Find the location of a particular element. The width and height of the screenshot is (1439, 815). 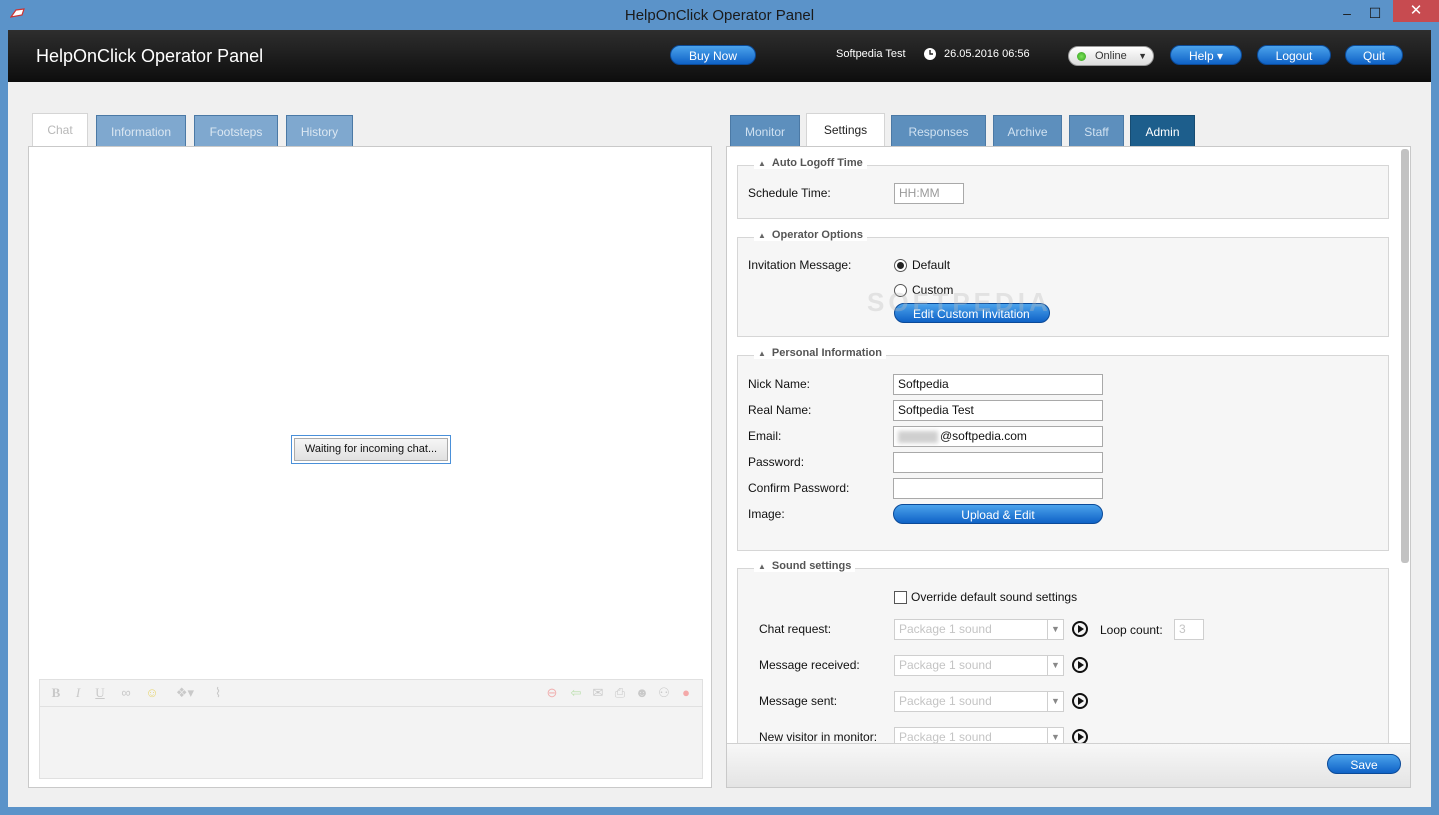

settings-footer: Save is located at coordinates (1068, 765).